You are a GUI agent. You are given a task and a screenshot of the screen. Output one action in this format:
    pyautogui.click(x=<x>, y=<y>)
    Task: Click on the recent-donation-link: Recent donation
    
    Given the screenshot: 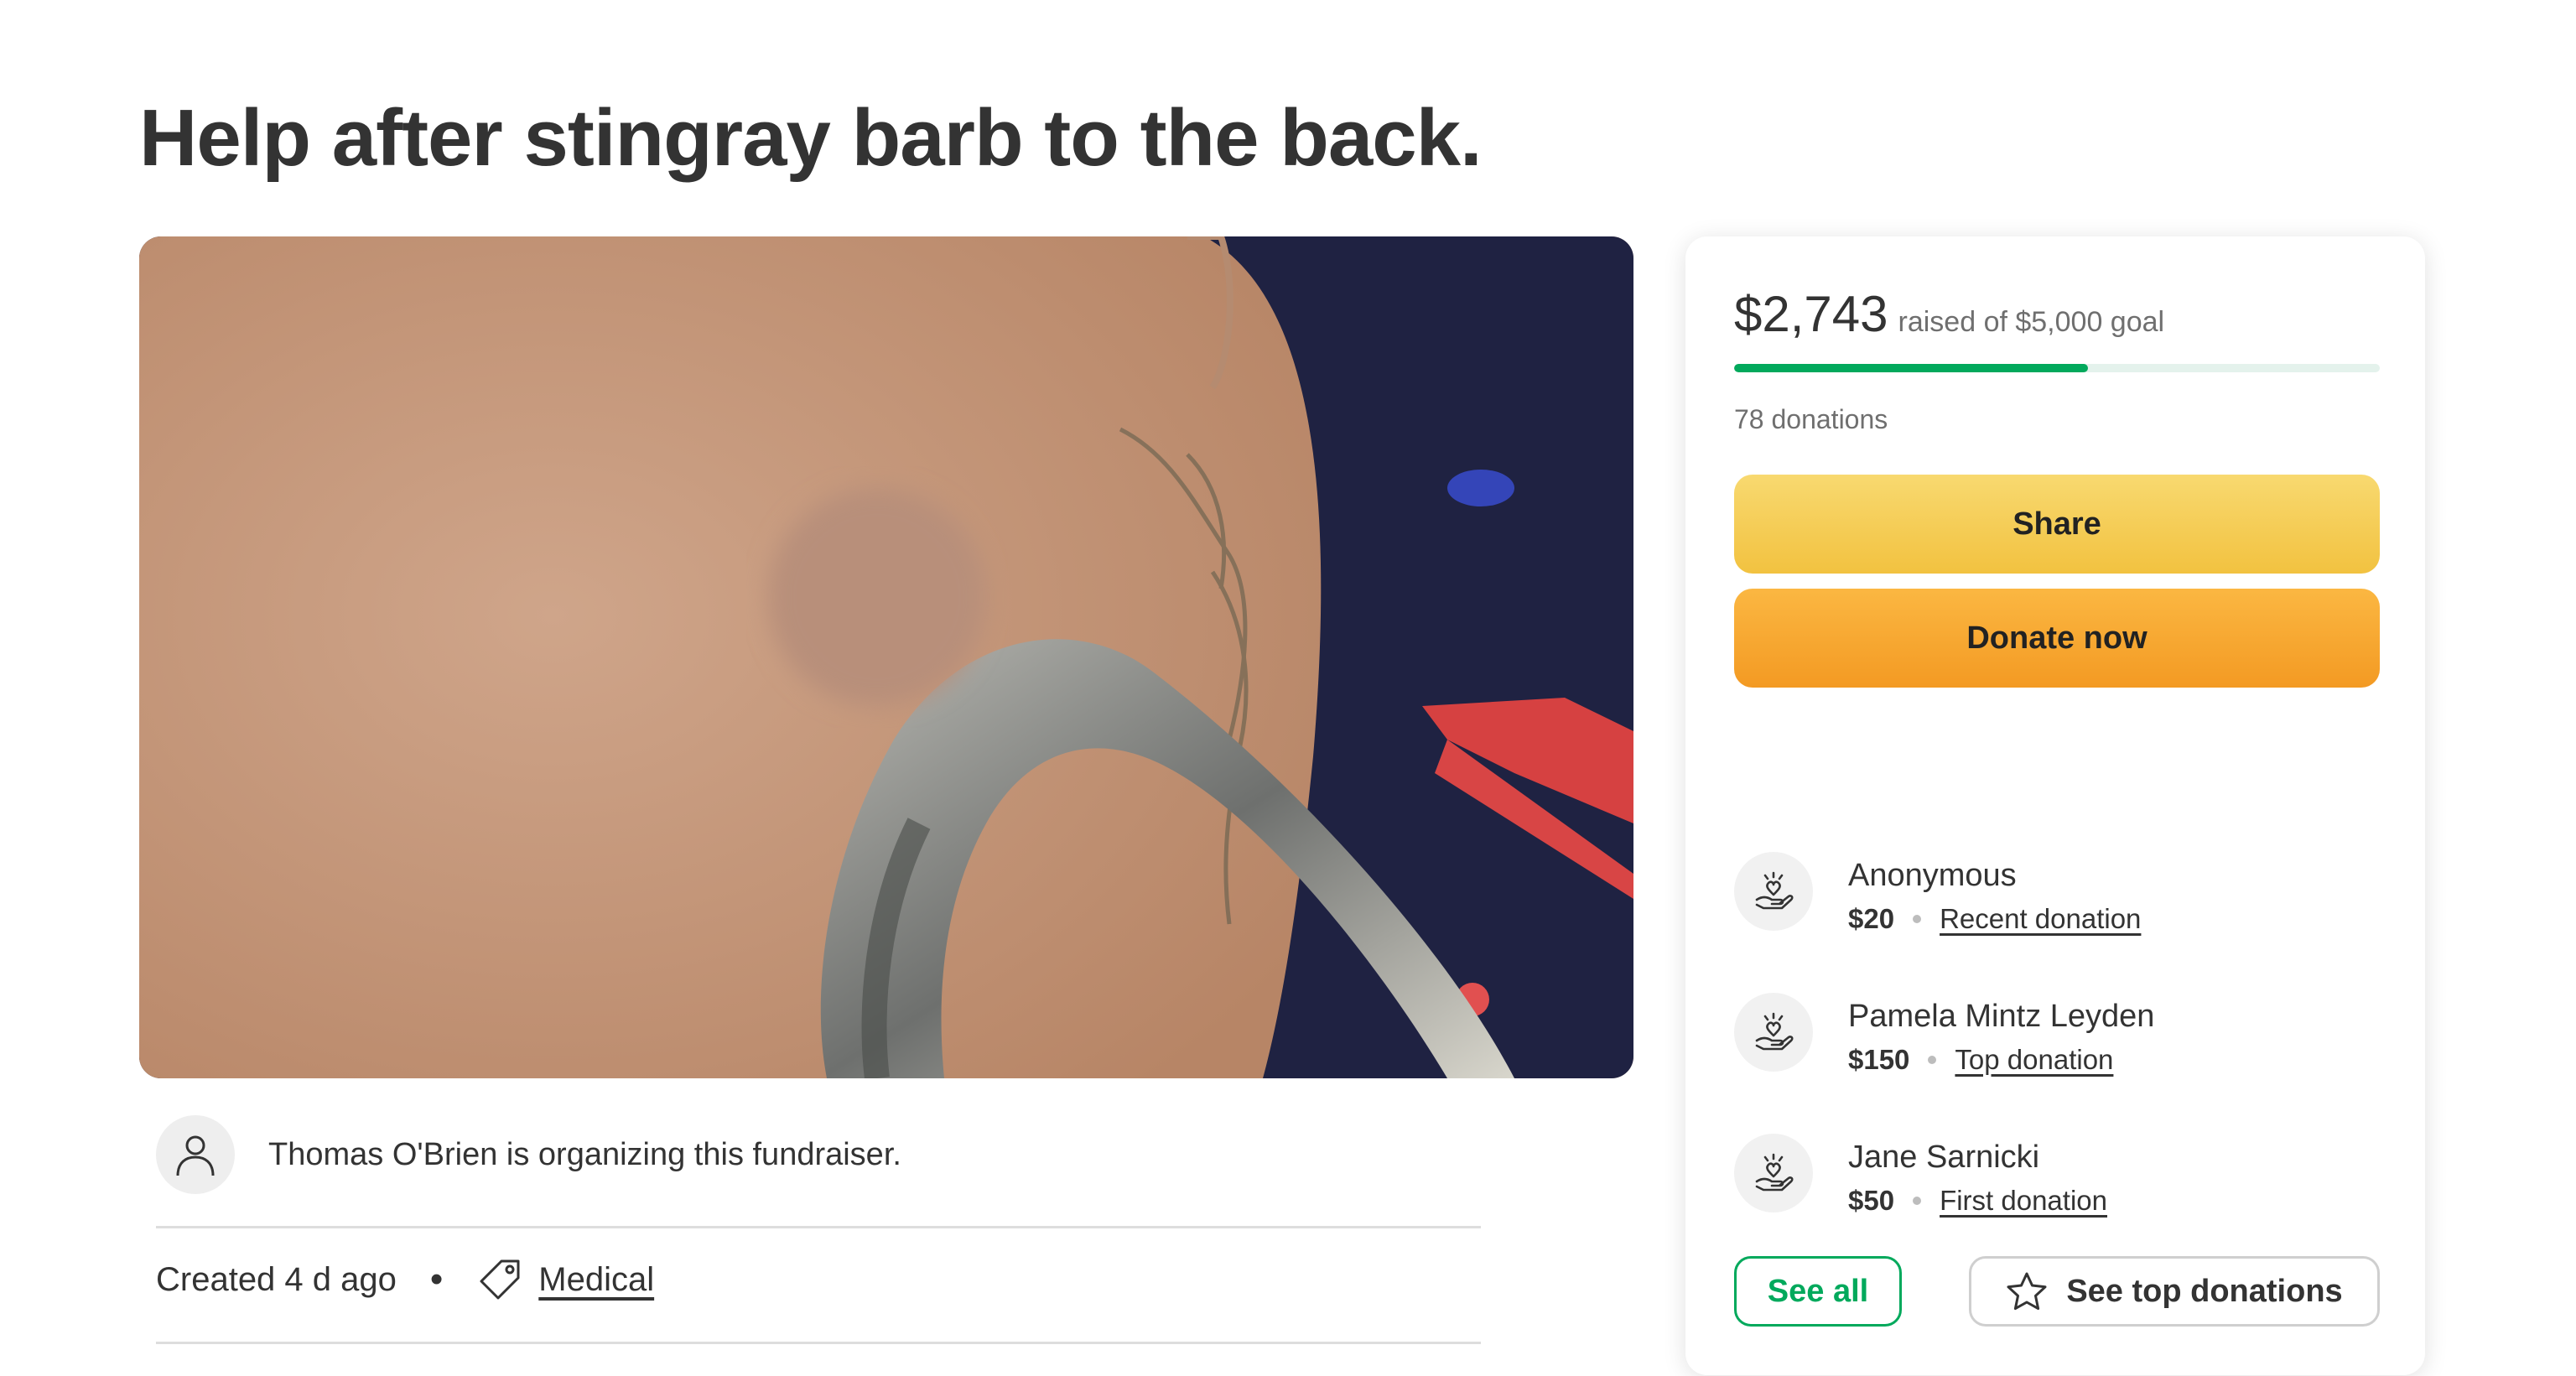 What is the action you would take?
    pyautogui.click(x=2040, y=919)
    